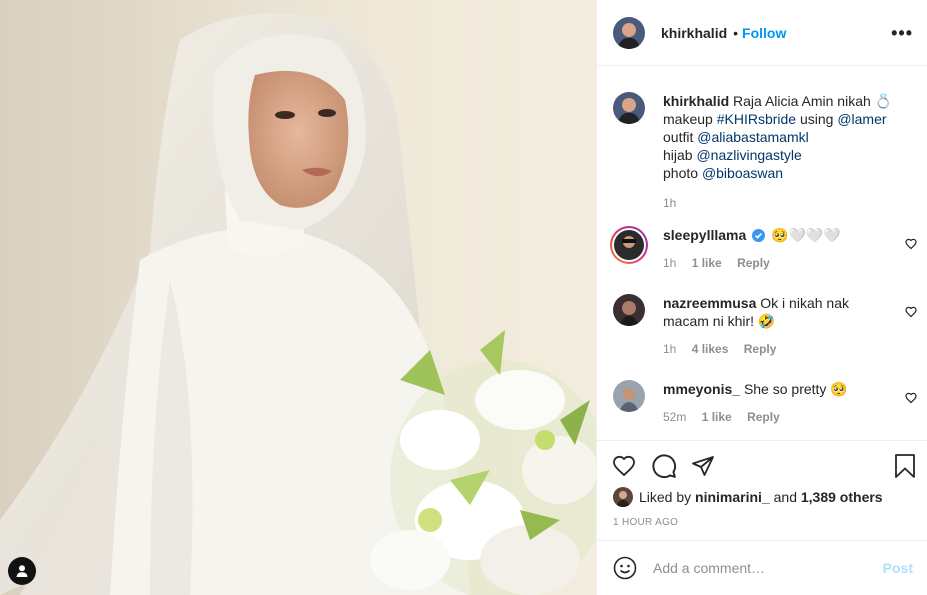 This screenshot has height=595, width=927. I want to click on emoji-smiley-icon, so click(625, 568).